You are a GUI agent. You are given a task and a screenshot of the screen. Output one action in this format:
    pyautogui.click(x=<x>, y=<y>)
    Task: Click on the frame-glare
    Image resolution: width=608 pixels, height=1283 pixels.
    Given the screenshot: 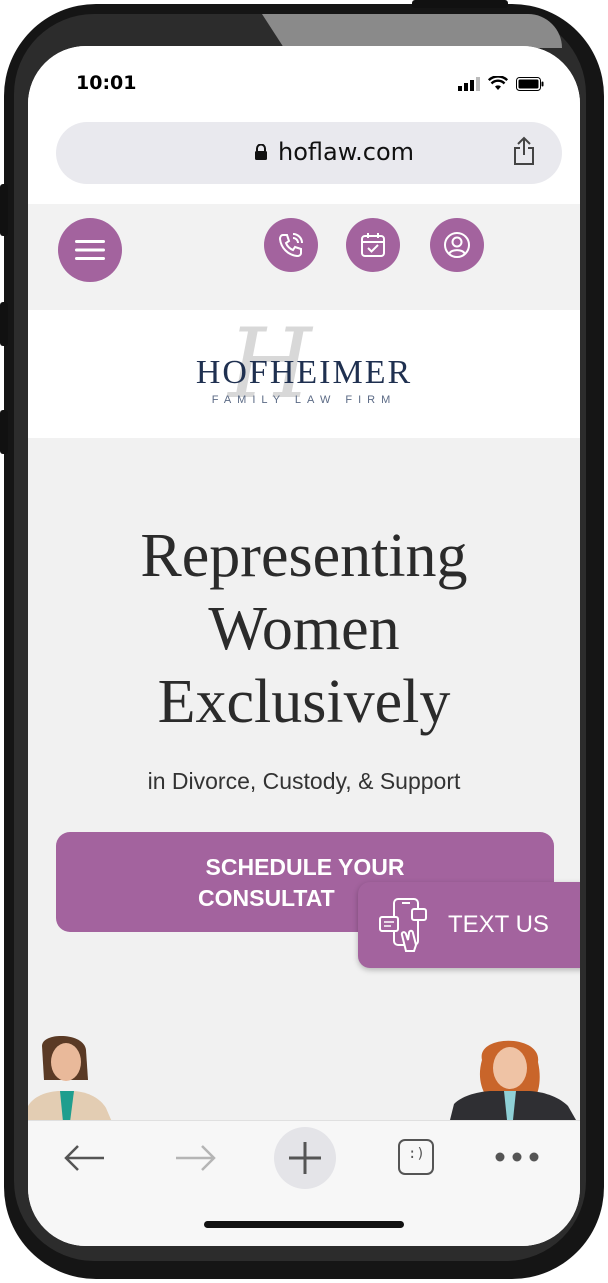 What is the action you would take?
    pyautogui.click(x=412, y=31)
    